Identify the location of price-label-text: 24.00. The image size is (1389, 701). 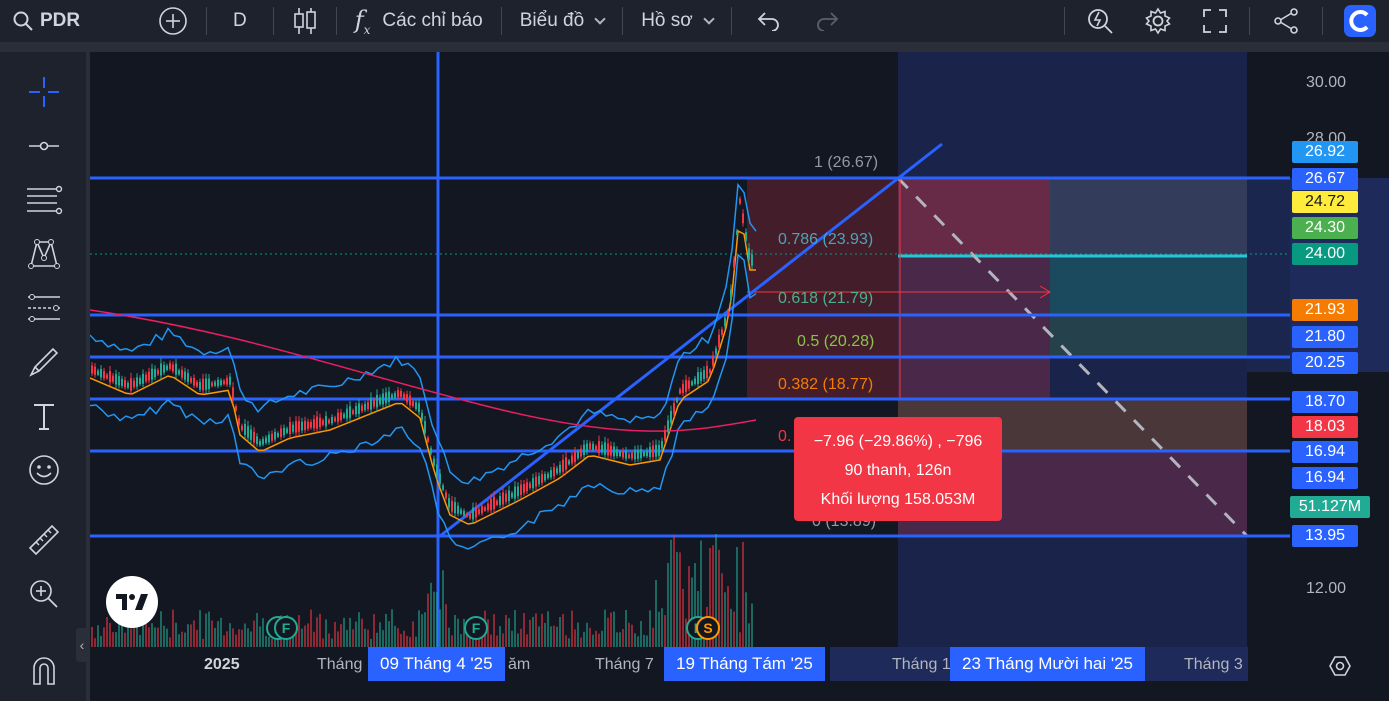
(1325, 253).